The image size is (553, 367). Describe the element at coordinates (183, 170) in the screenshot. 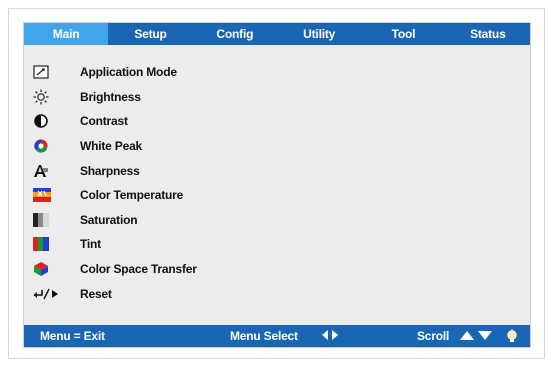

I see `menu-item-sharpness: Sharpness` at that location.